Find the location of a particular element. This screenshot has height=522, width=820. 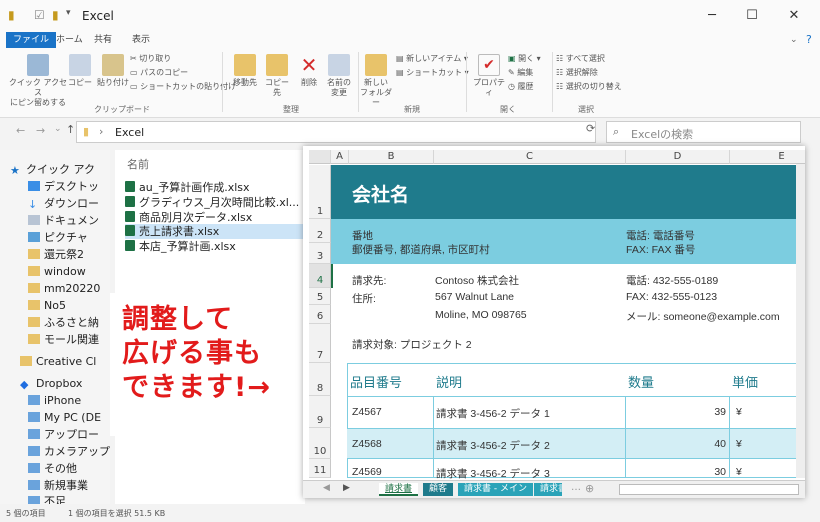

nav-item-documents: ドキュメン is located at coordinates (76, 221).